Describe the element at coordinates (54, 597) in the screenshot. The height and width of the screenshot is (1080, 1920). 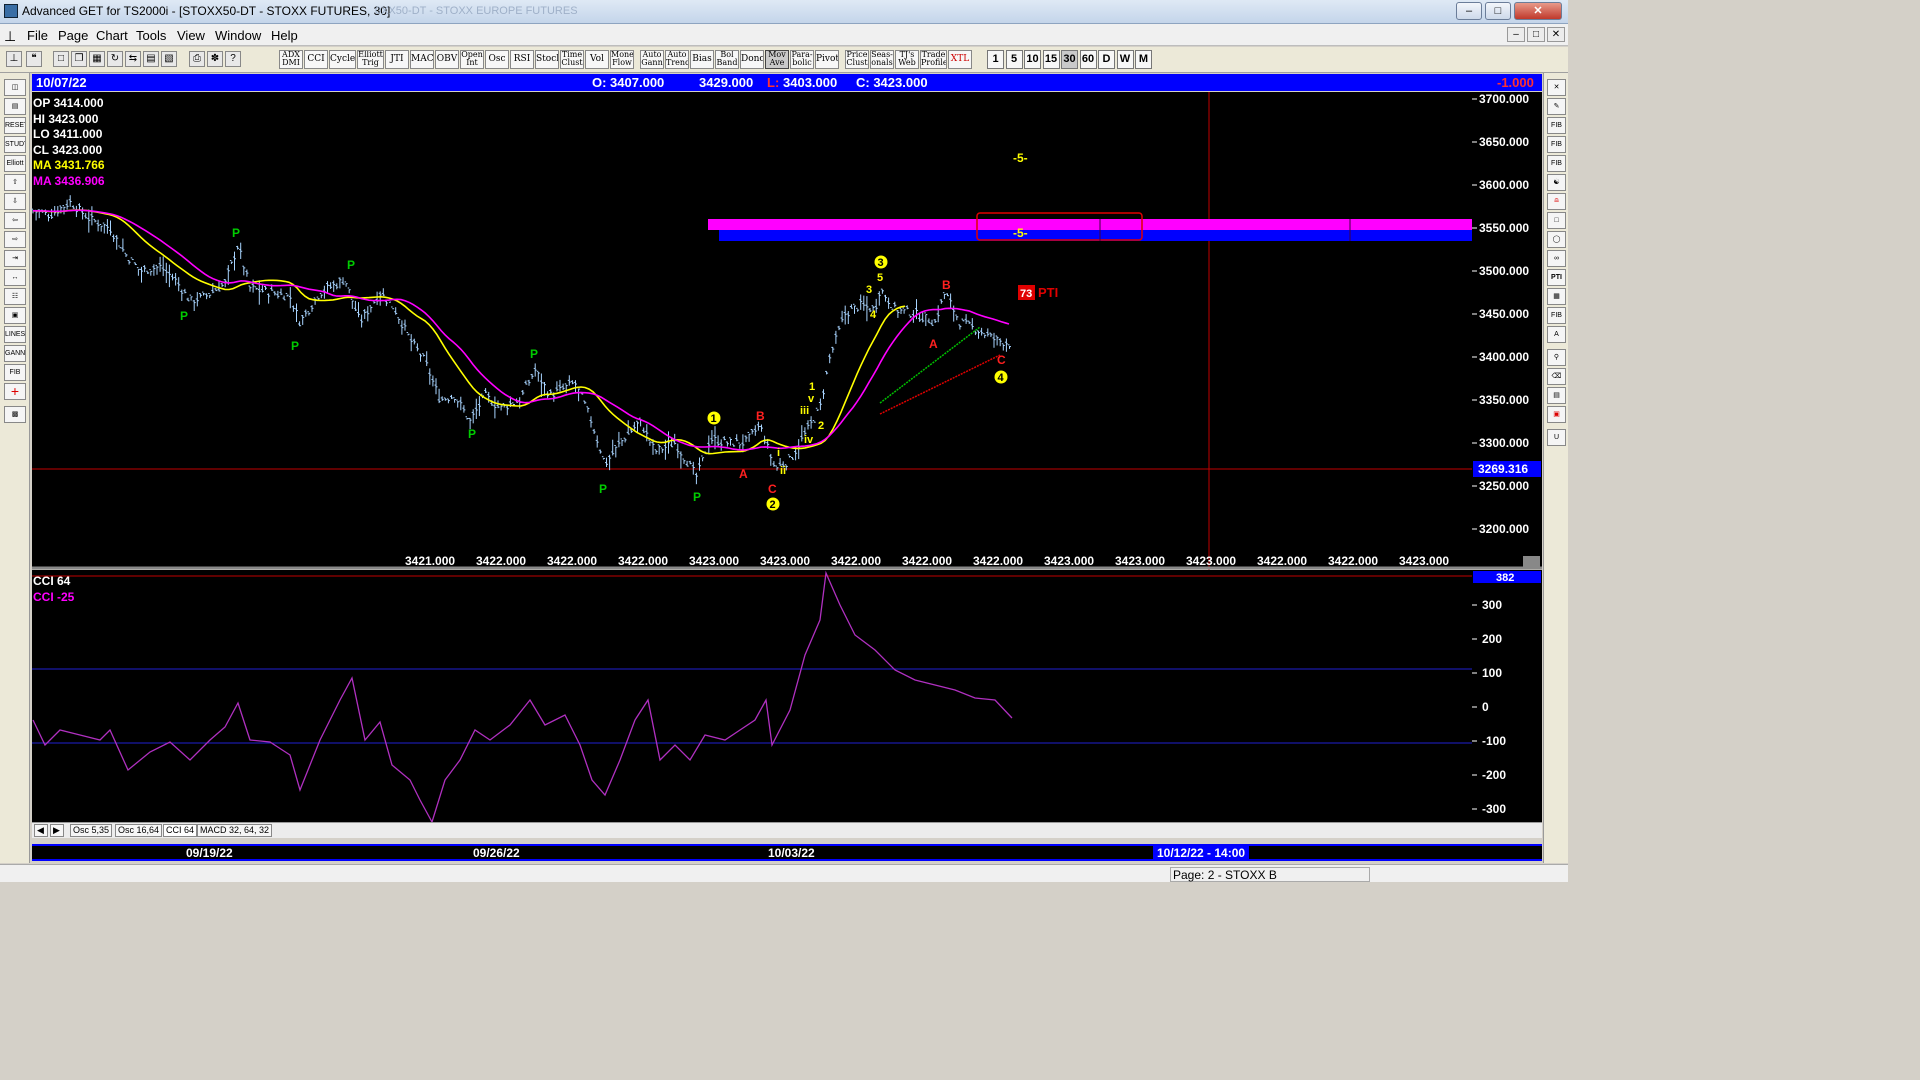
I see `cci-value-label: CCI -25` at that location.